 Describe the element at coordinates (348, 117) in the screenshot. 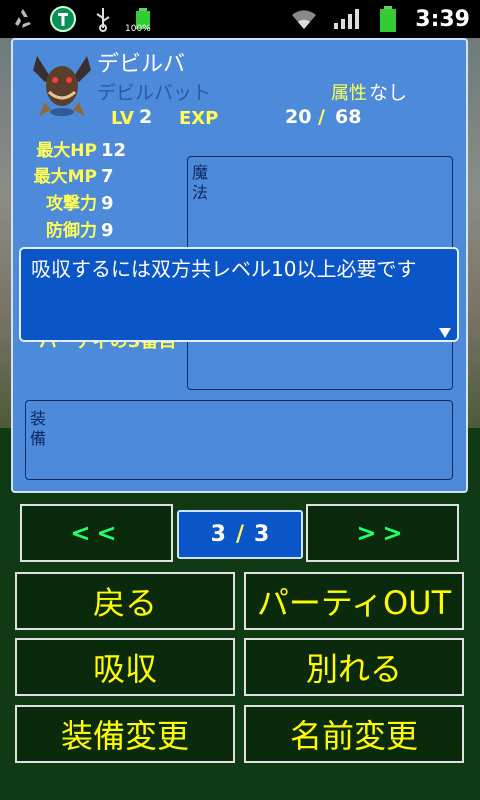

I see `exp-max: 68` at that location.